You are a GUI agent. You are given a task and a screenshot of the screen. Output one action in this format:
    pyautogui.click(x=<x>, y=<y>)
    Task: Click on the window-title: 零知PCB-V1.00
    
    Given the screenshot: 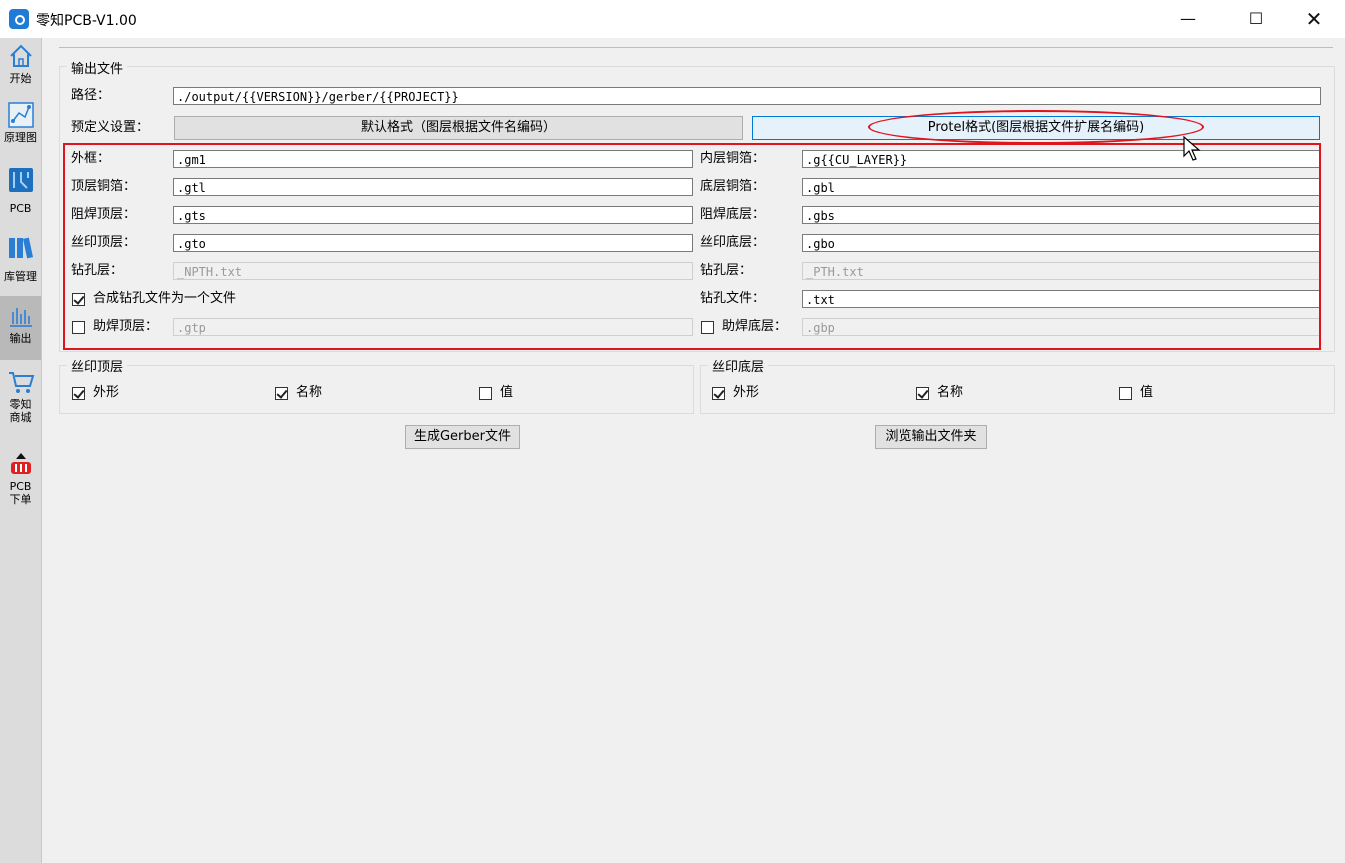 What is the action you would take?
    pyautogui.click(x=86, y=21)
    